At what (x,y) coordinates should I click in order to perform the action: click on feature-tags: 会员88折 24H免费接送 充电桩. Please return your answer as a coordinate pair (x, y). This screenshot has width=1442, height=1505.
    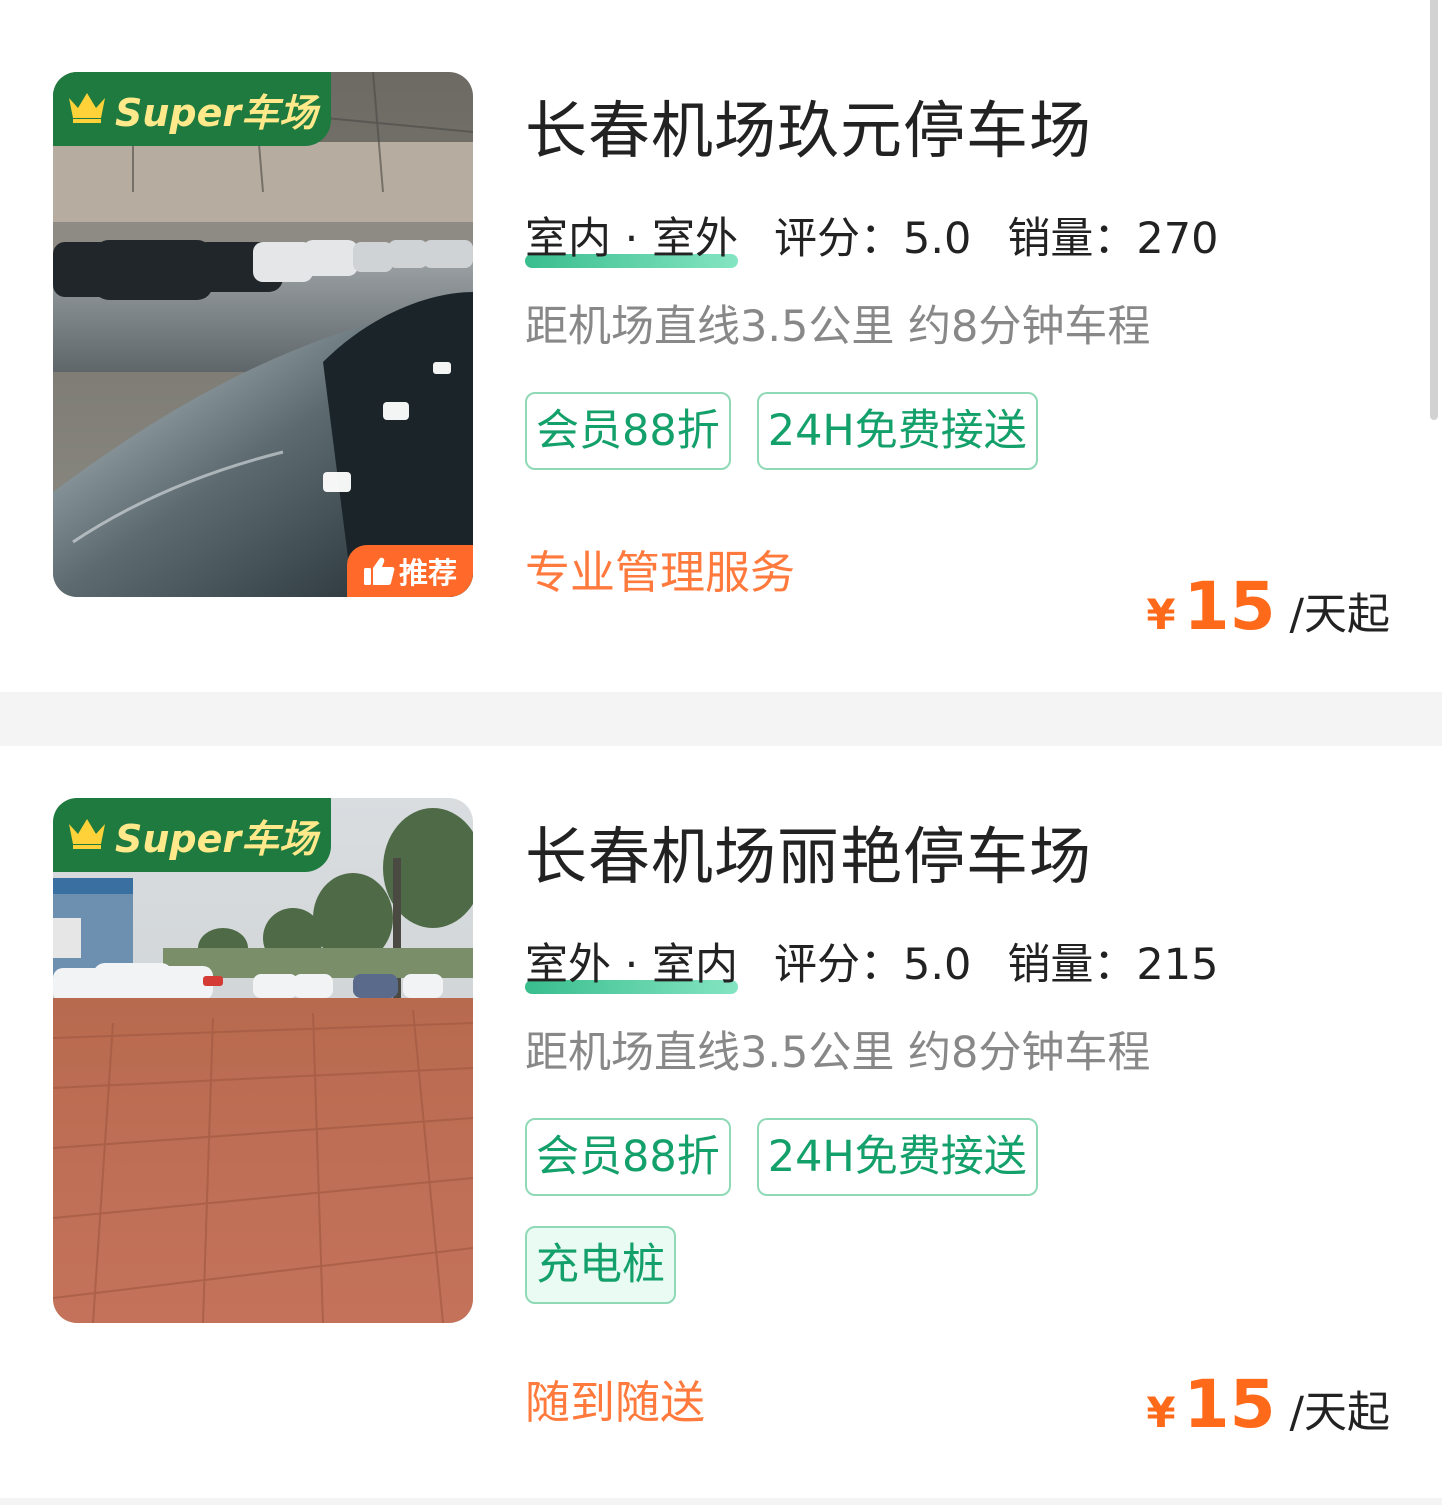
    Looking at the image, I should click on (825, 1226).